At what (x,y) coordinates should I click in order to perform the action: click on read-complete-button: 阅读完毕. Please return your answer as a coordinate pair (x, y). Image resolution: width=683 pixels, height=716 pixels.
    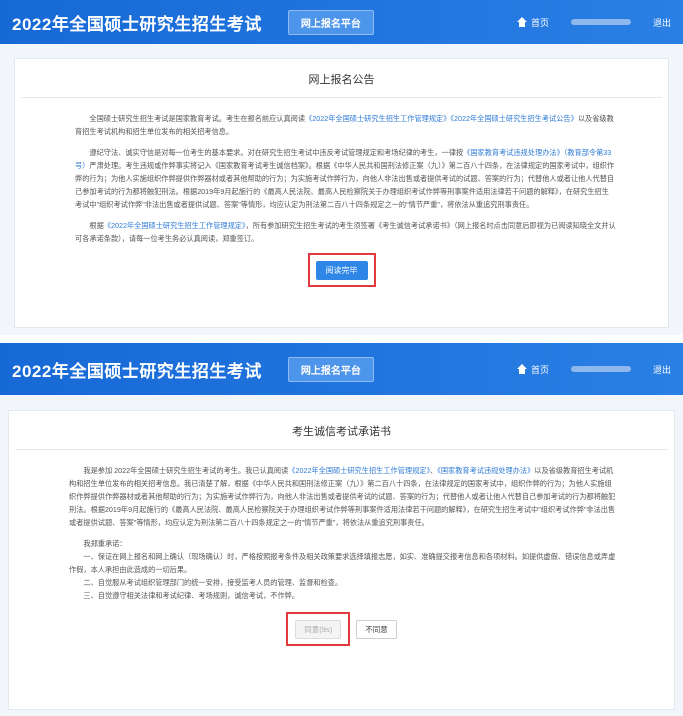
    Looking at the image, I should click on (341, 270).